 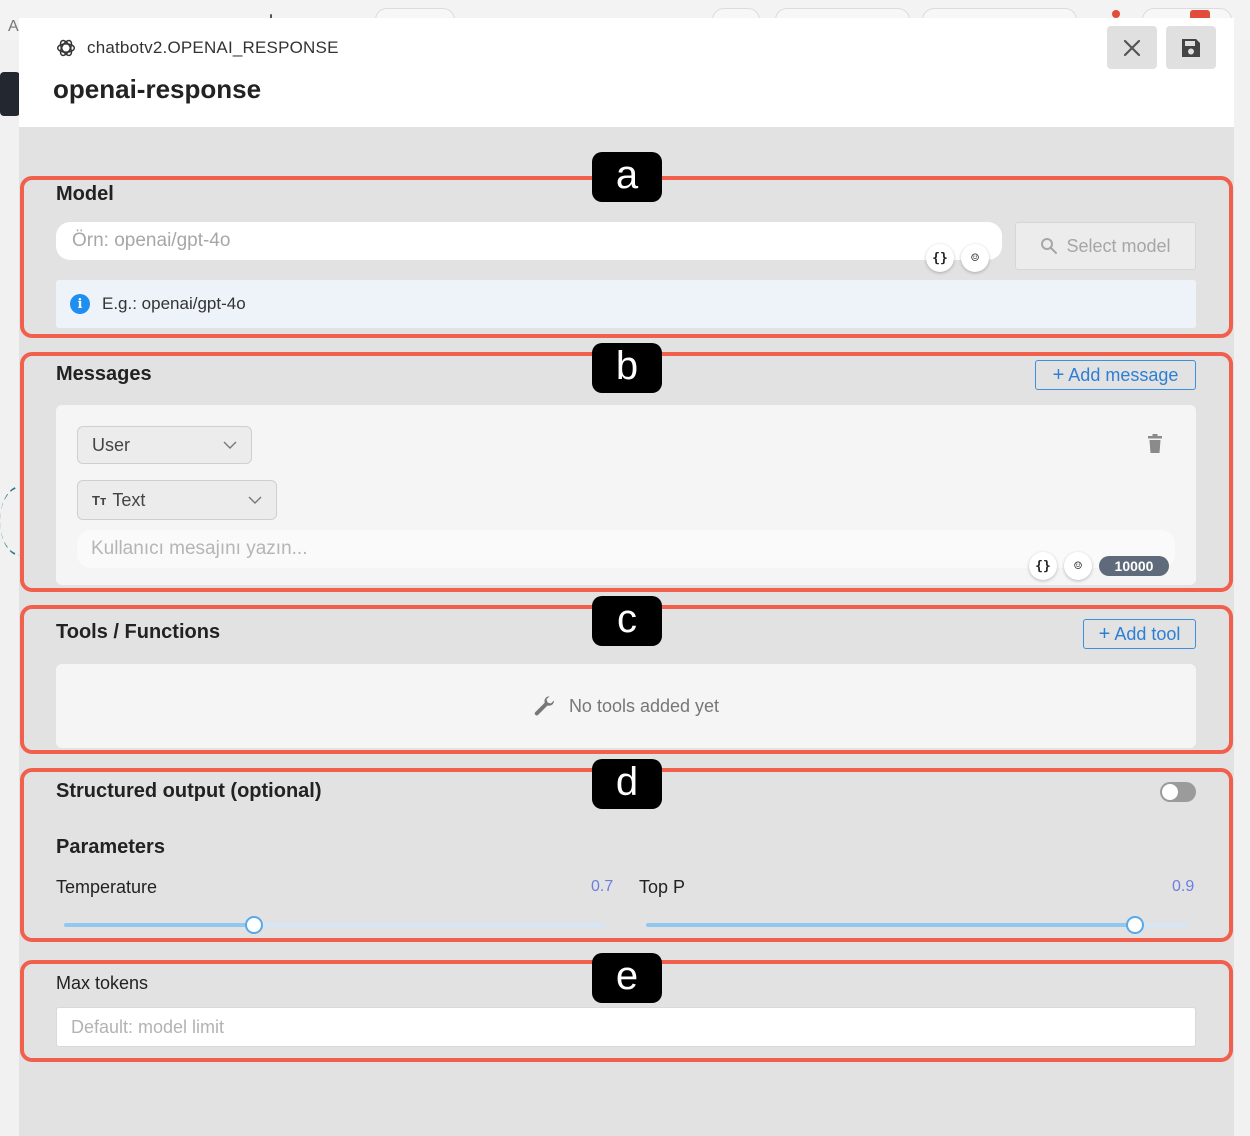 What do you see at coordinates (1116, 14) in the screenshot?
I see `background-dot` at bounding box center [1116, 14].